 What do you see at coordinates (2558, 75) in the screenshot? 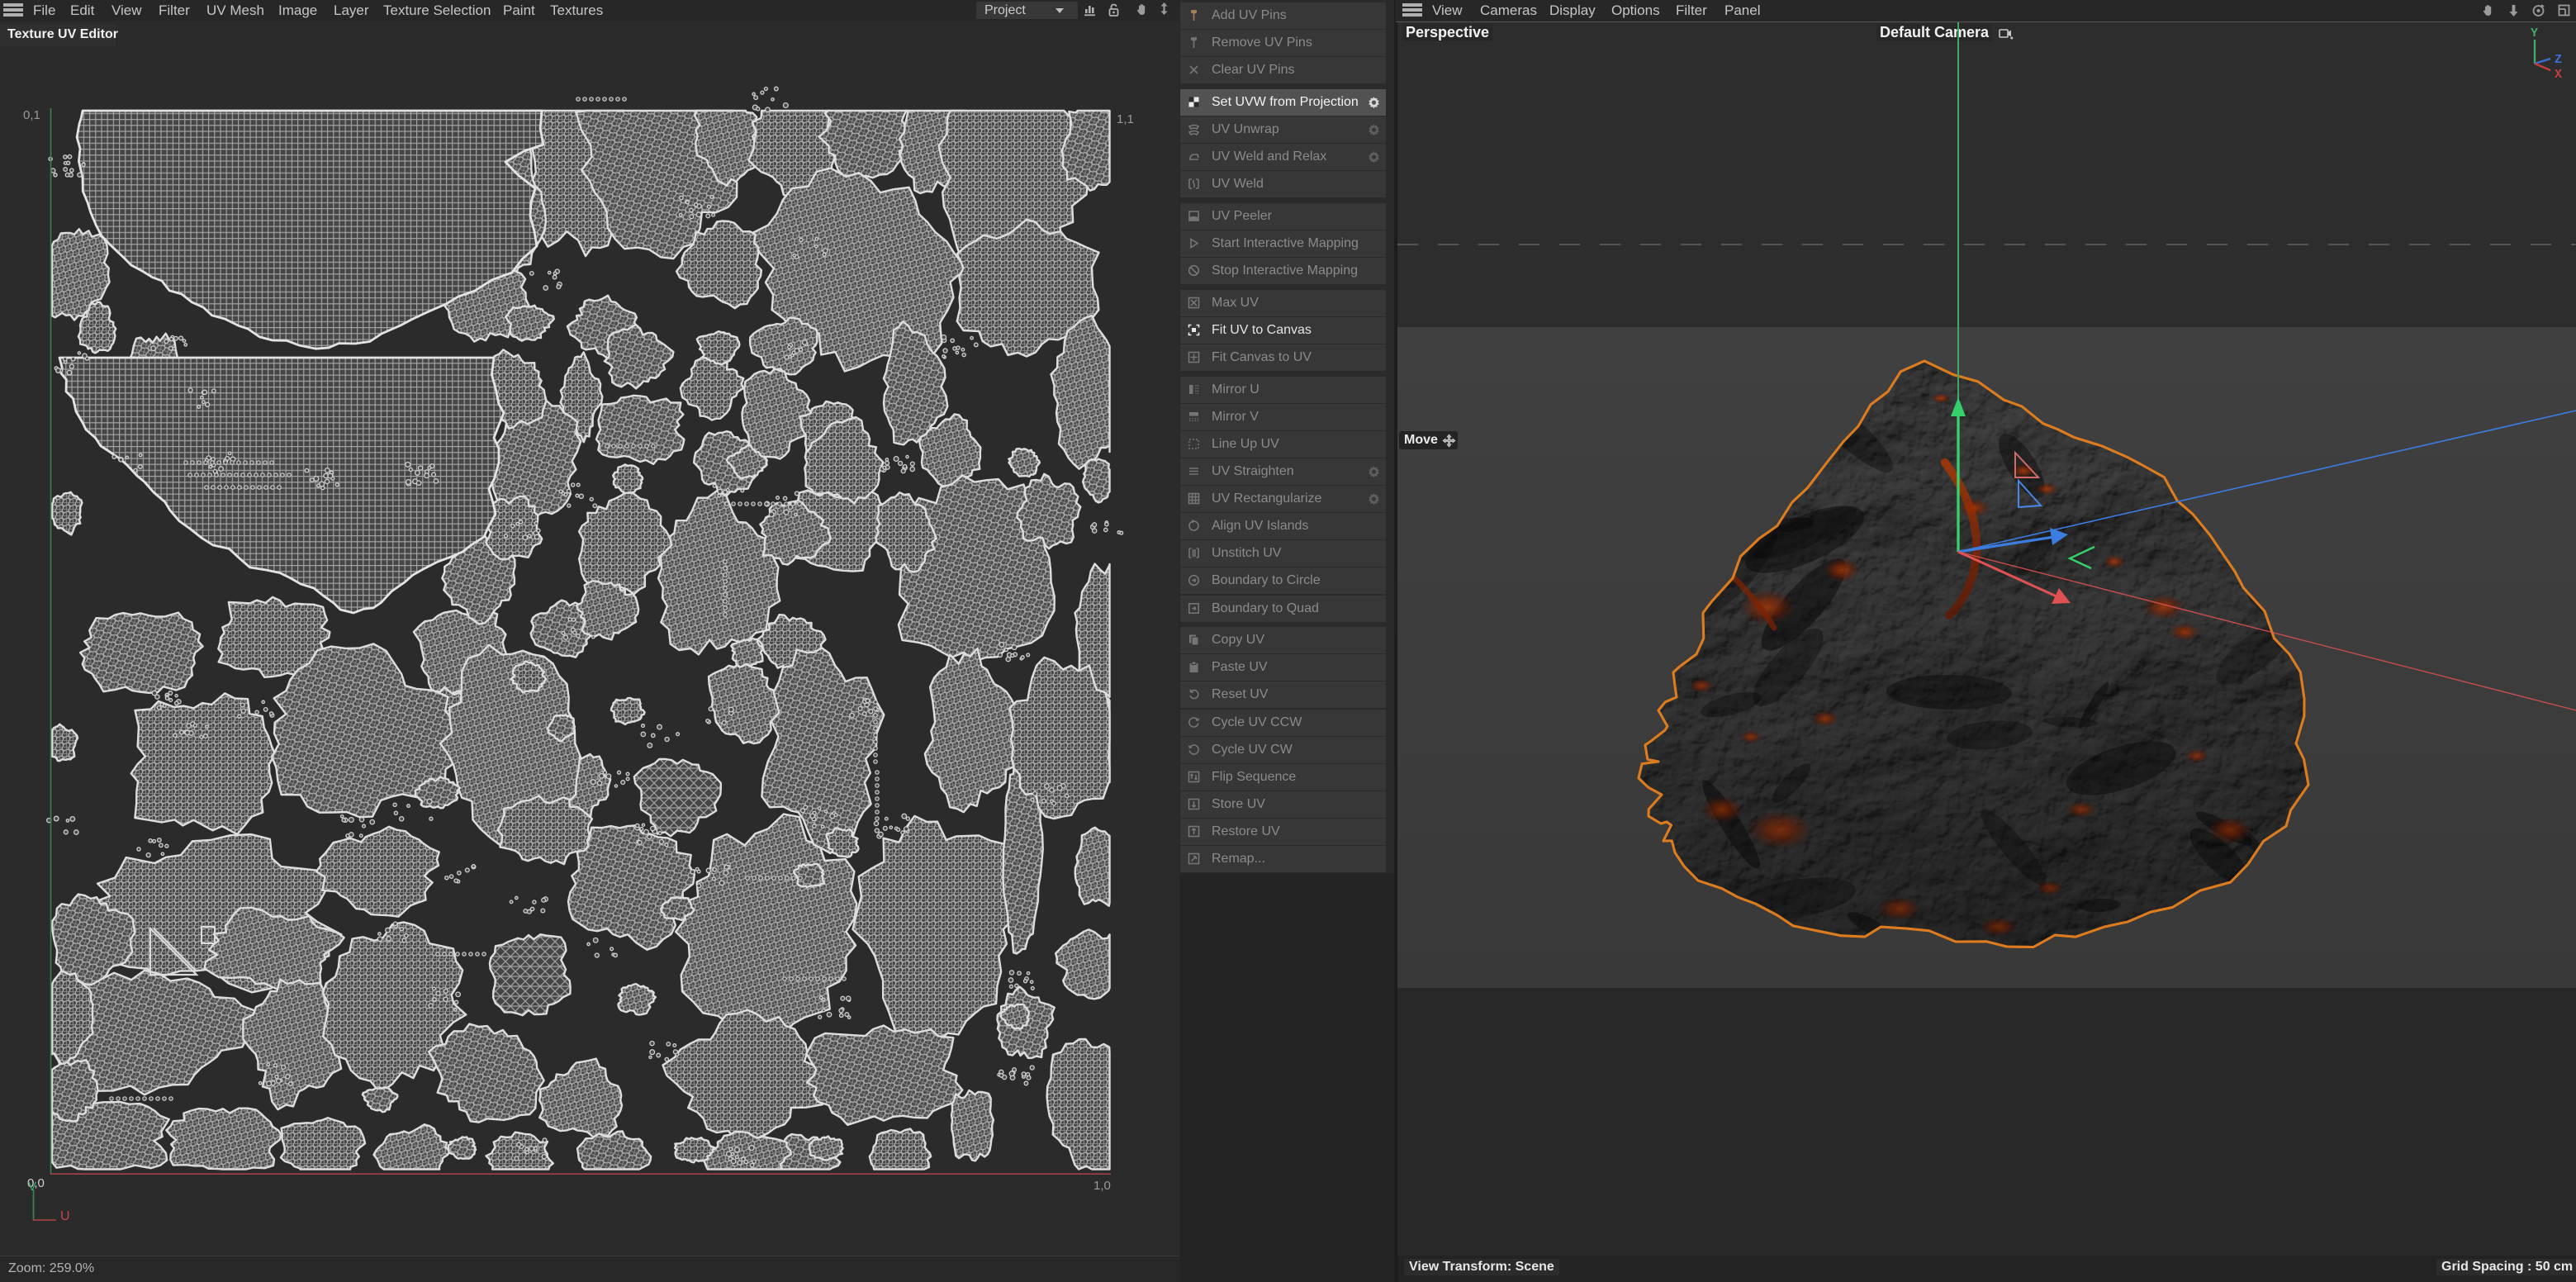
I see `svg-text: X` at bounding box center [2558, 75].